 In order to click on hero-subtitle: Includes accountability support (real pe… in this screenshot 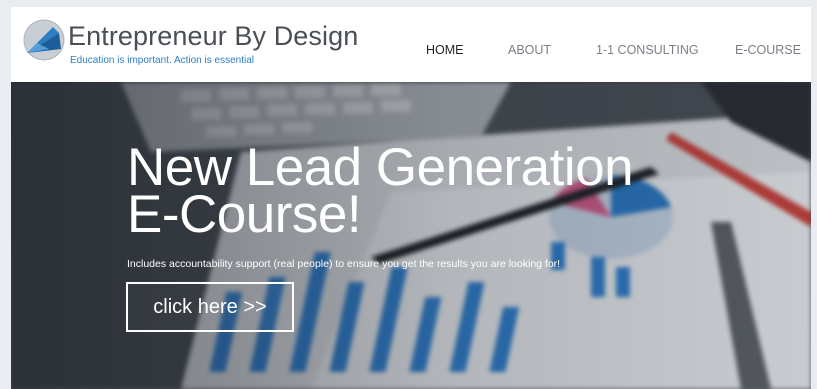, I will do `click(344, 264)`.